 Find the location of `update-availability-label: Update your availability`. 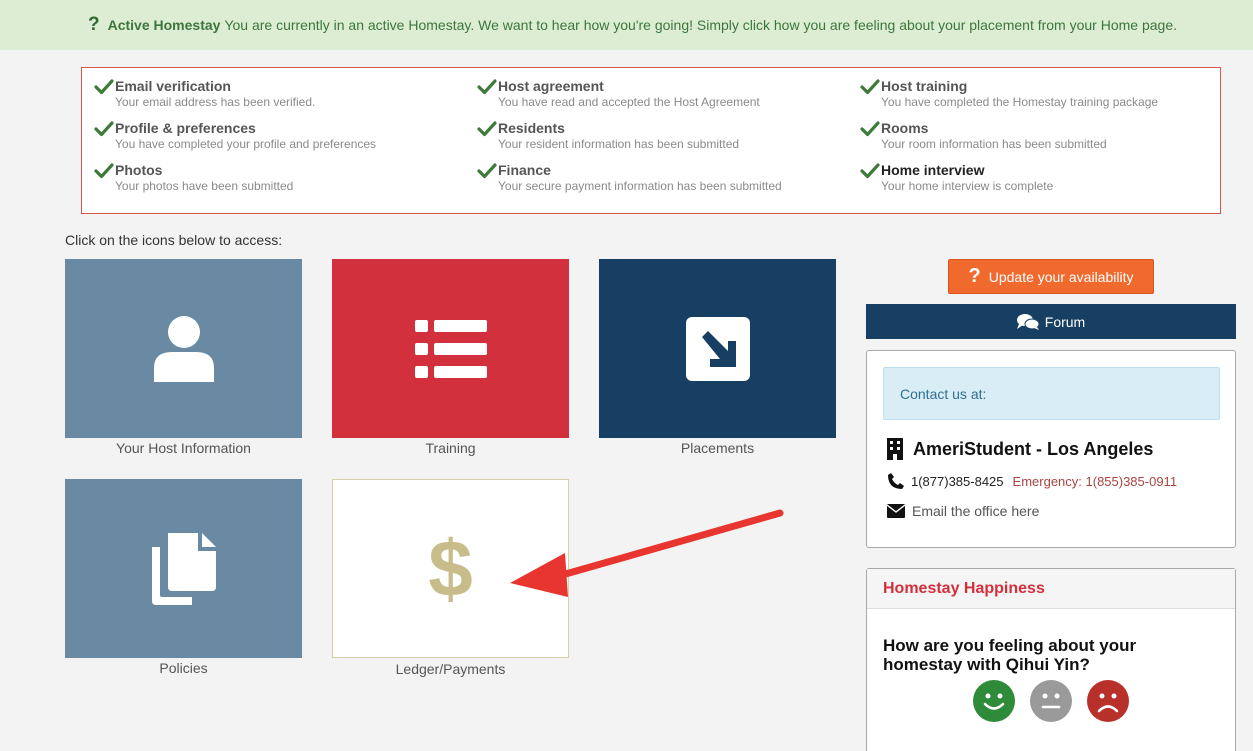

update-availability-label: Update your availability is located at coordinates (1061, 276).